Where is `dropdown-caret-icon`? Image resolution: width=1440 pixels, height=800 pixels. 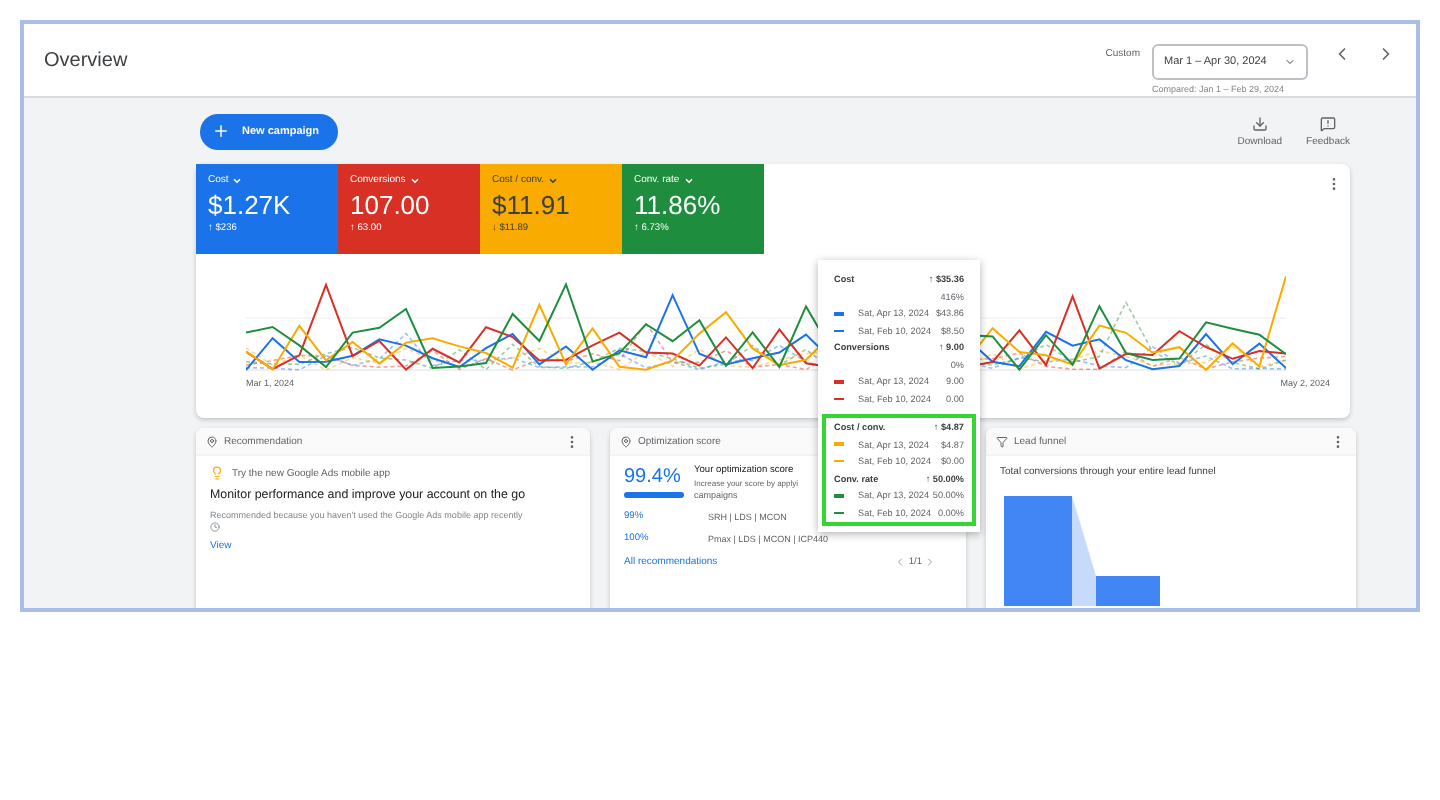 dropdown-caret-icon is located at coordinates (1290, 61).